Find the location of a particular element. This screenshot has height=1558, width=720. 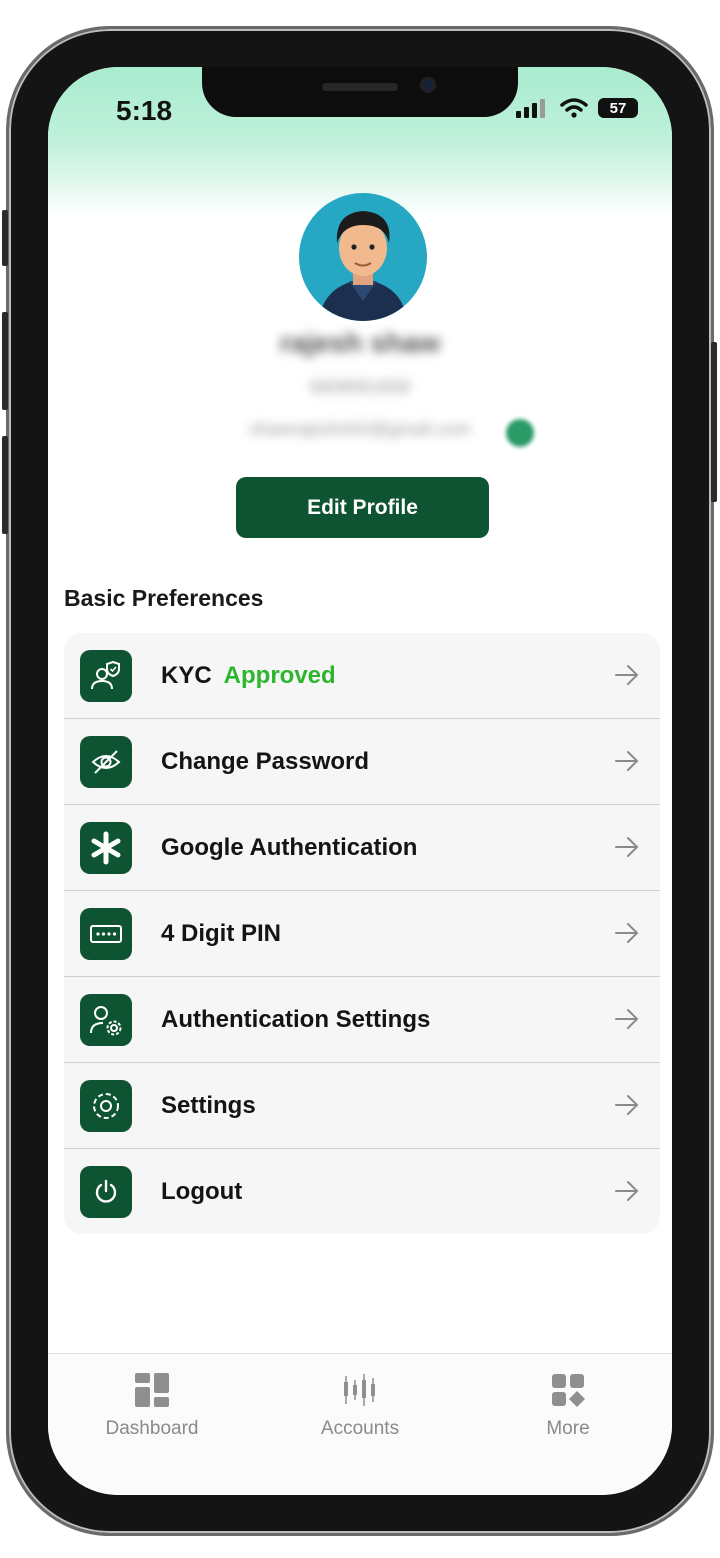

status-time: 5:18 is located at coordinates (144, 110).